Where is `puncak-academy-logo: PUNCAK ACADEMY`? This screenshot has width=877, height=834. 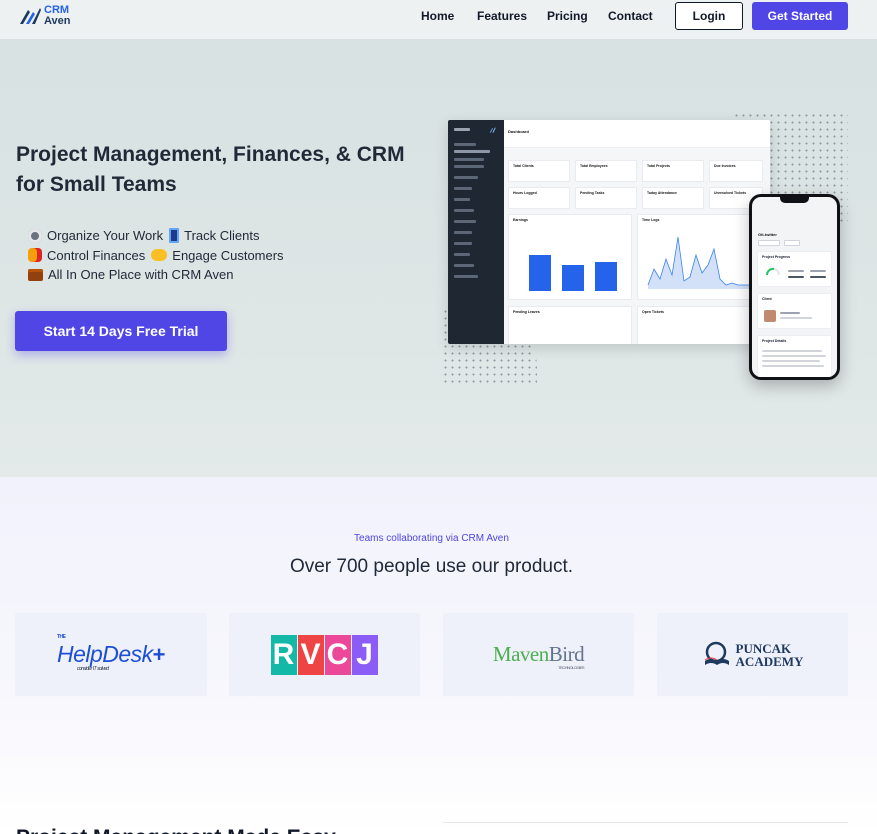 puncak-academy-logo: PUNCAK ACADEMY is located at coordinates (753, 654).